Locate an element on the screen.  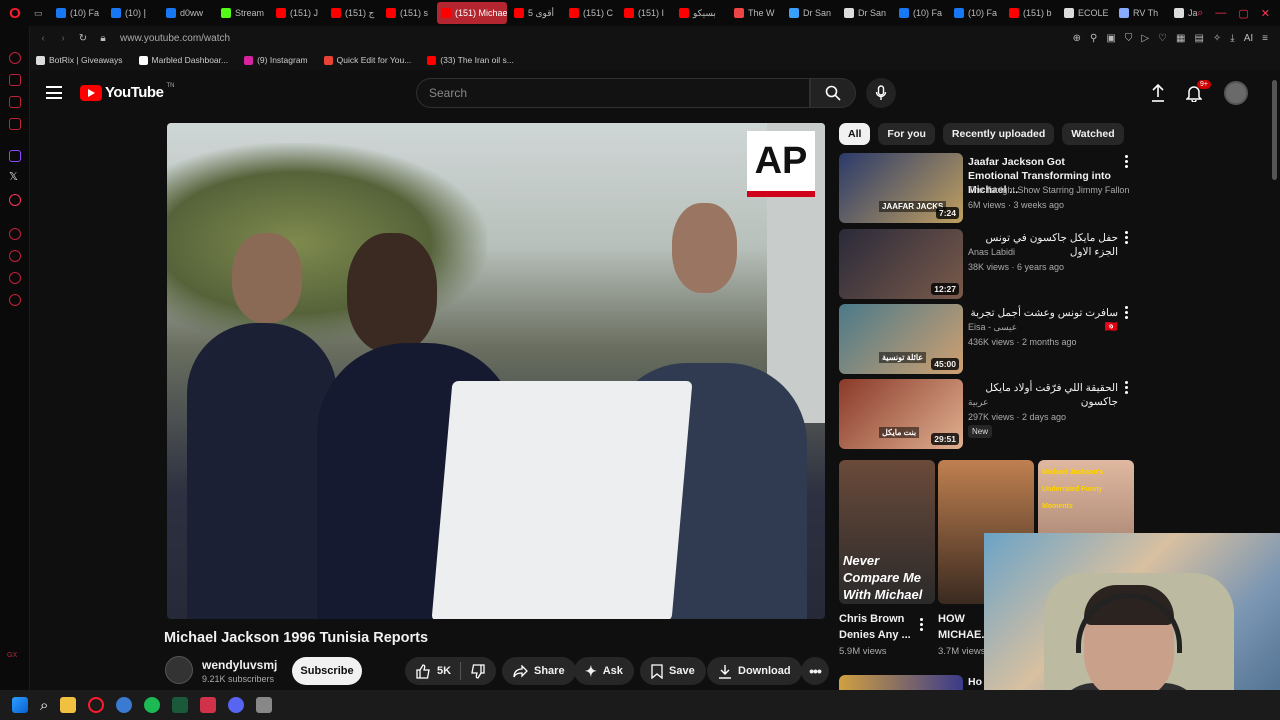
thumbs-down-icon is located at coordinates (477, 671).